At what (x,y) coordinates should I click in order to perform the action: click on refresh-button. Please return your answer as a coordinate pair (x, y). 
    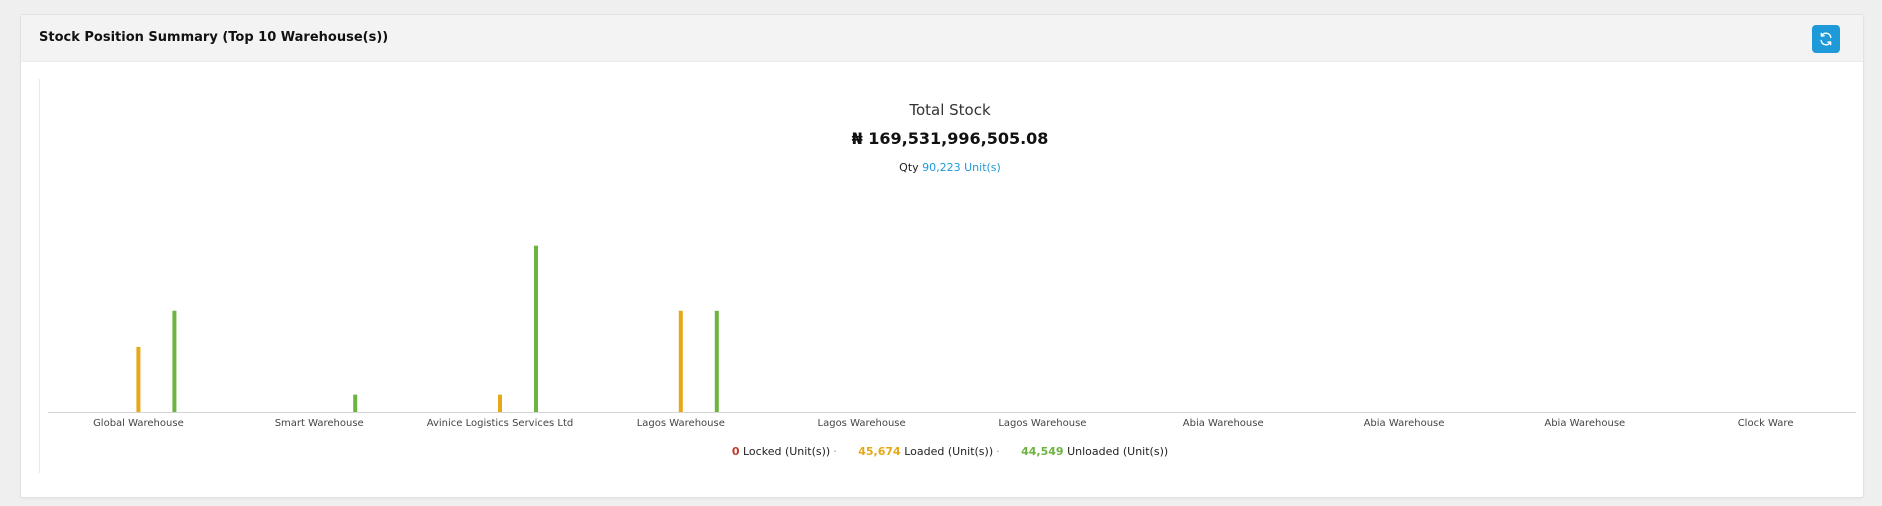
    Looking at the image, I should click on (1826, 39).